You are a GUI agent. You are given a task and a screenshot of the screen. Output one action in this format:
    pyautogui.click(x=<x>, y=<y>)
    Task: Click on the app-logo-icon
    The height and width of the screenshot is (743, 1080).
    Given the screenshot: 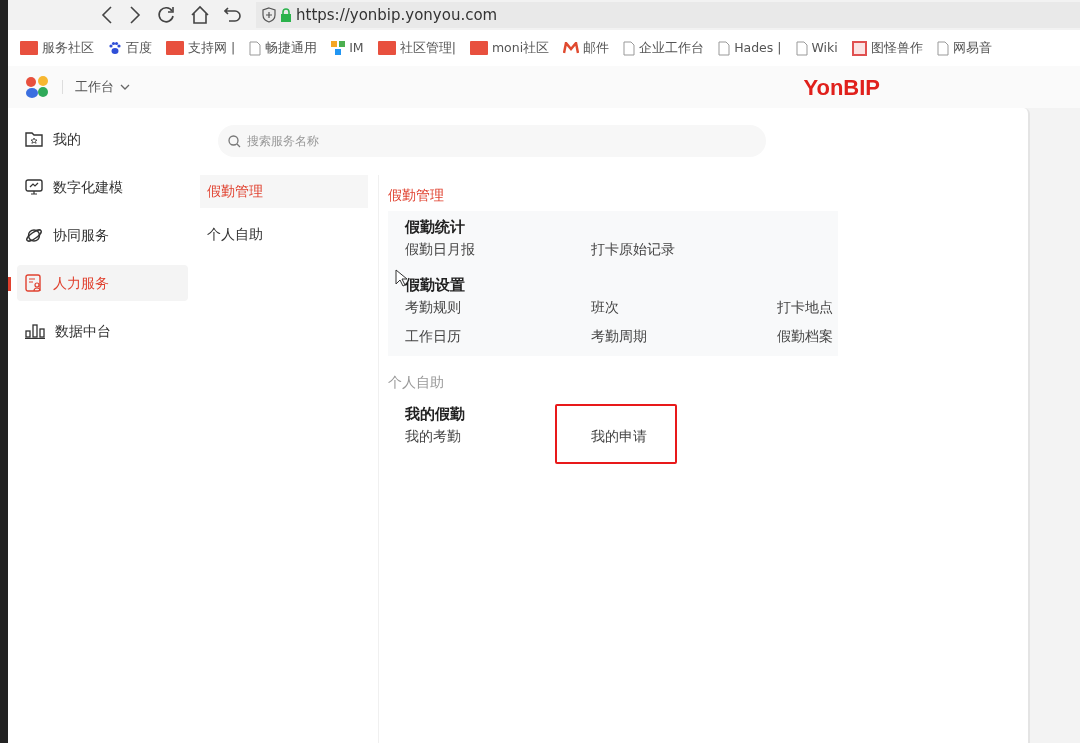 What is the action you would take?
    pyautogui.click(x=37, y=87)
    